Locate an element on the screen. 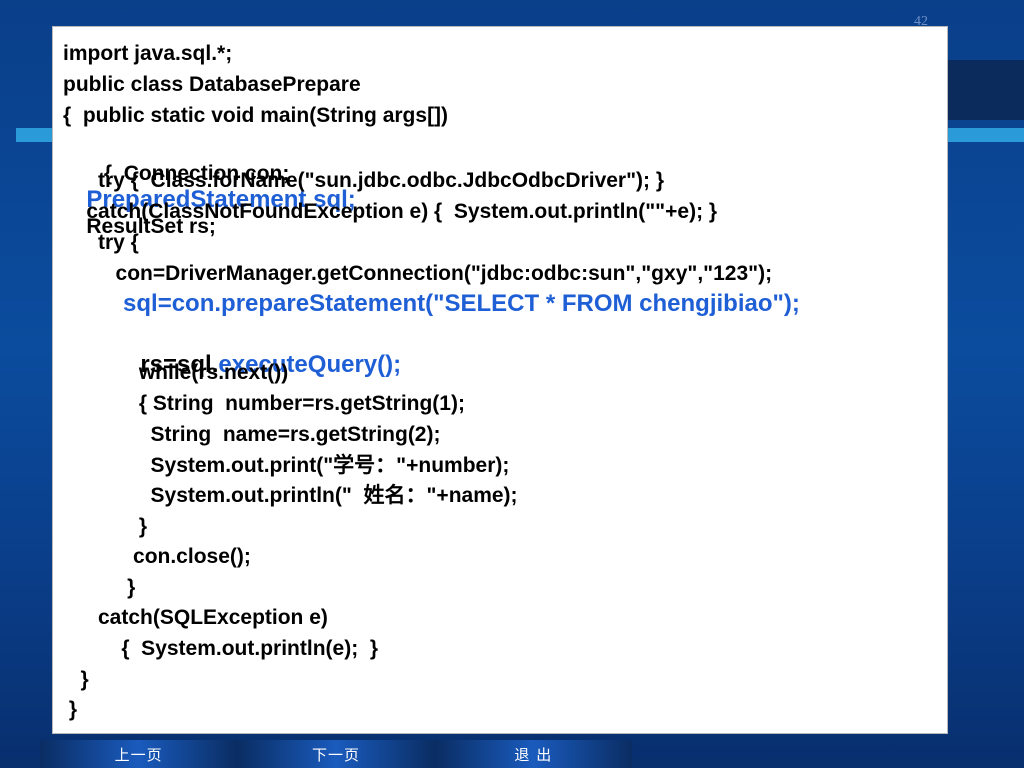 This screenshot has height=768, width=1024. code-line: System.out.print("学号："+number); is located at coordinates (286, 465).